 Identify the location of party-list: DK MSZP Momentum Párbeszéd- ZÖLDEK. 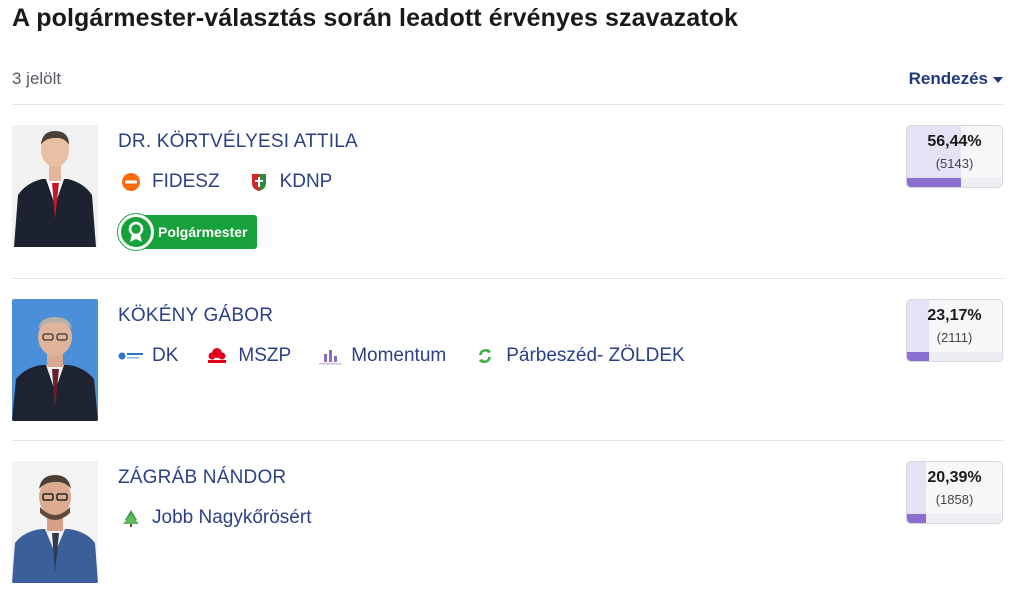
(414, 356).